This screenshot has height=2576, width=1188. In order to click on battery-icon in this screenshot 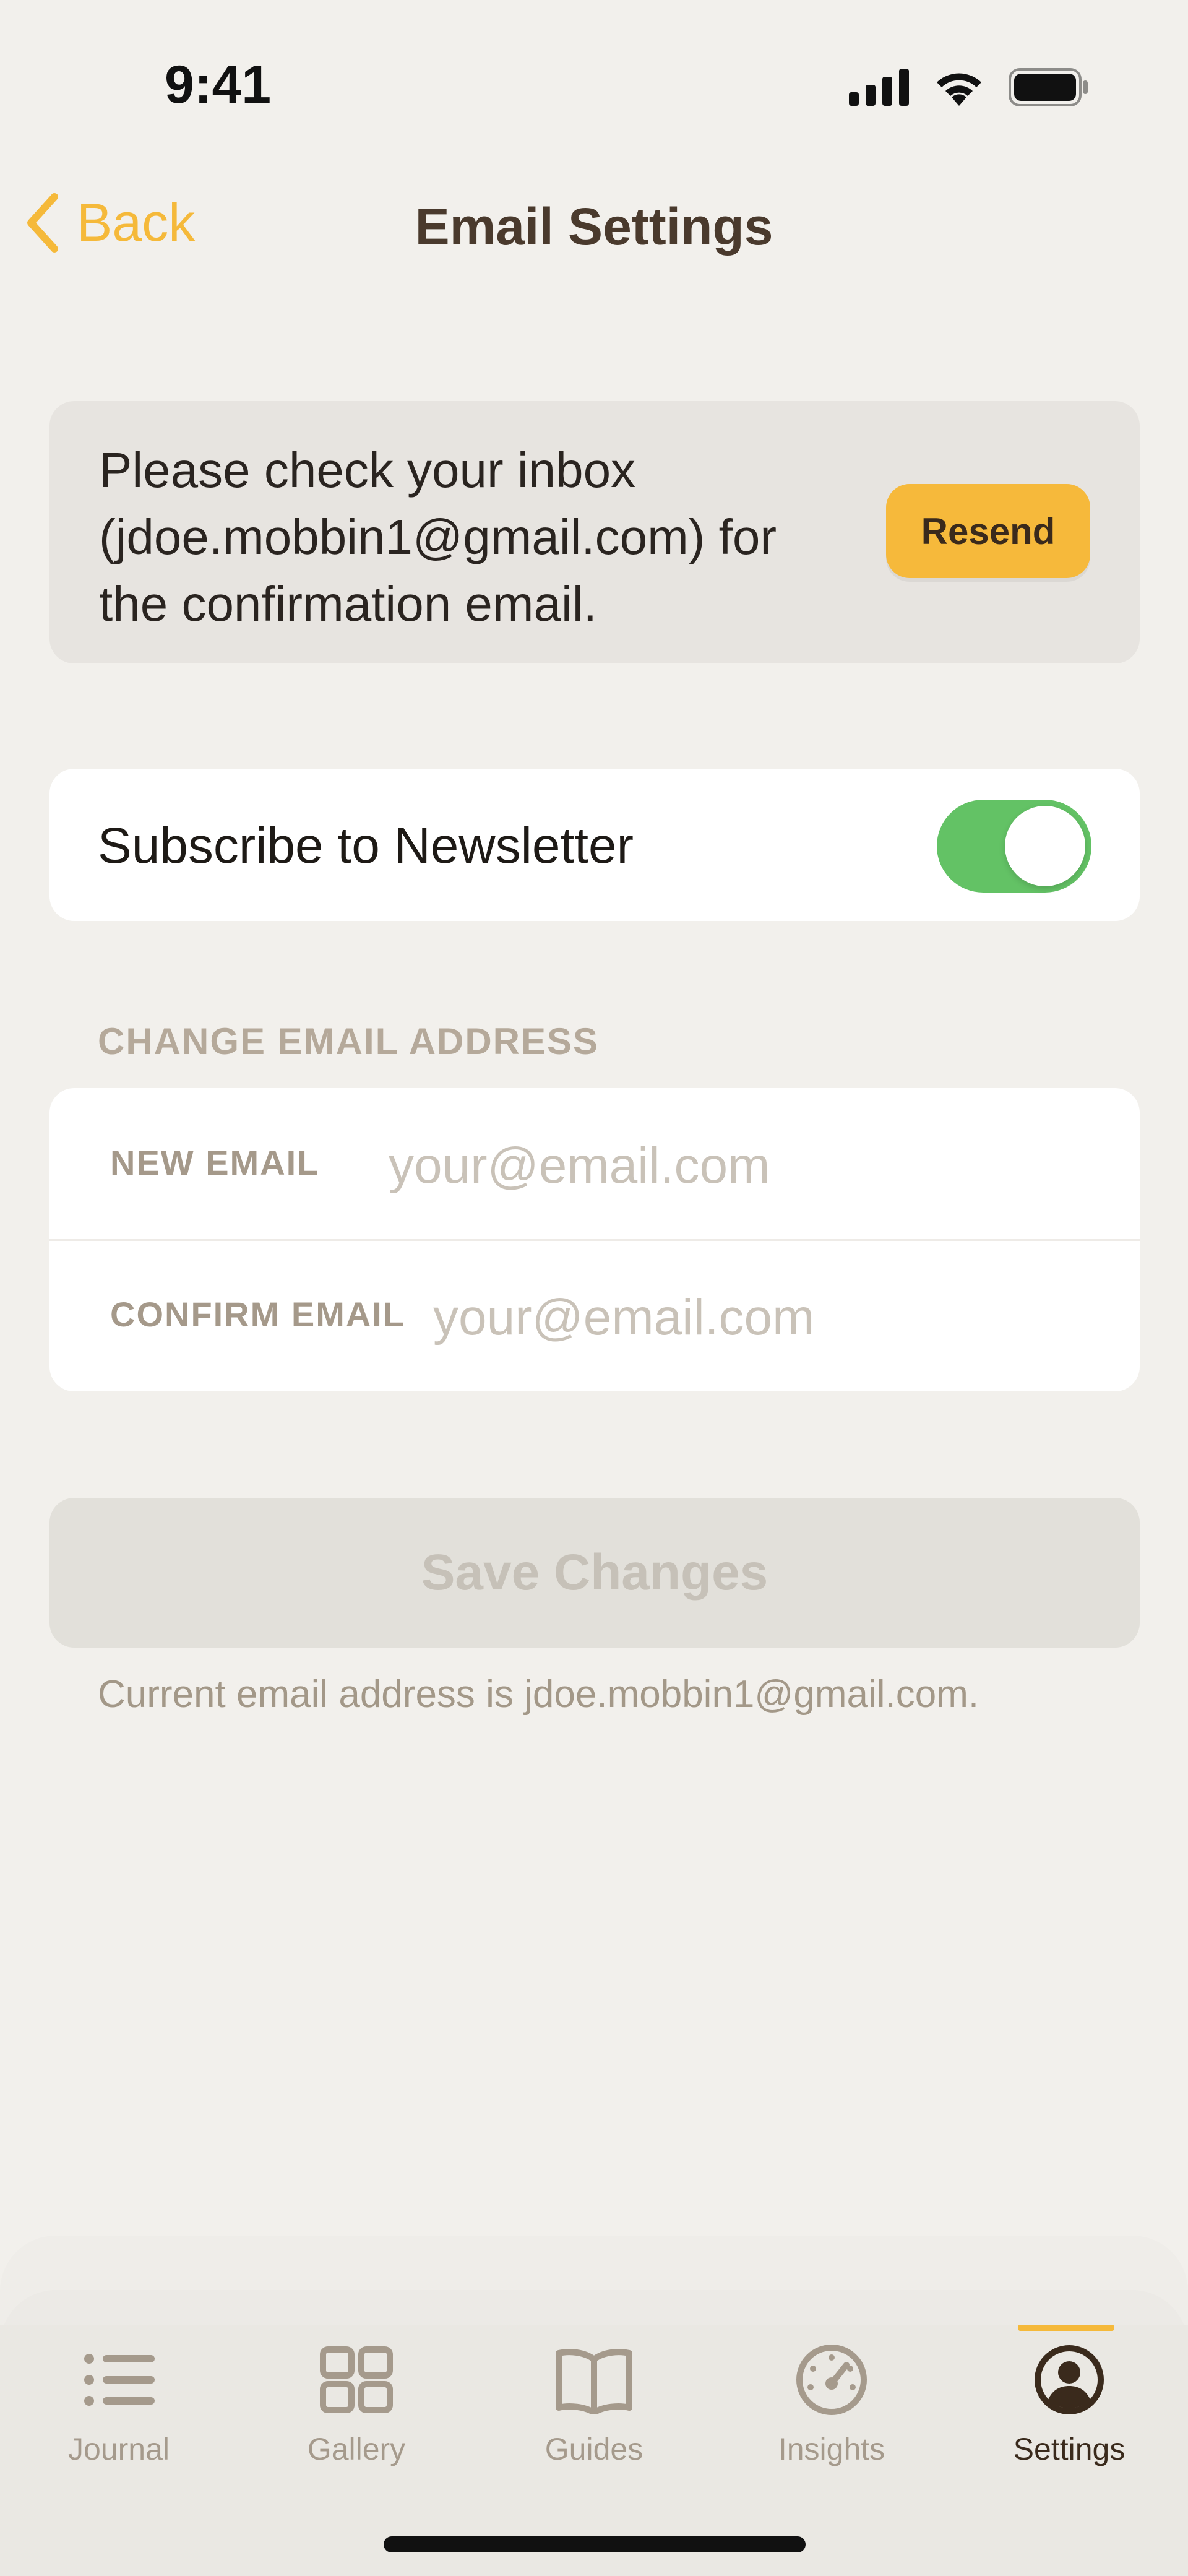, I will do `click(1048, 87)`.